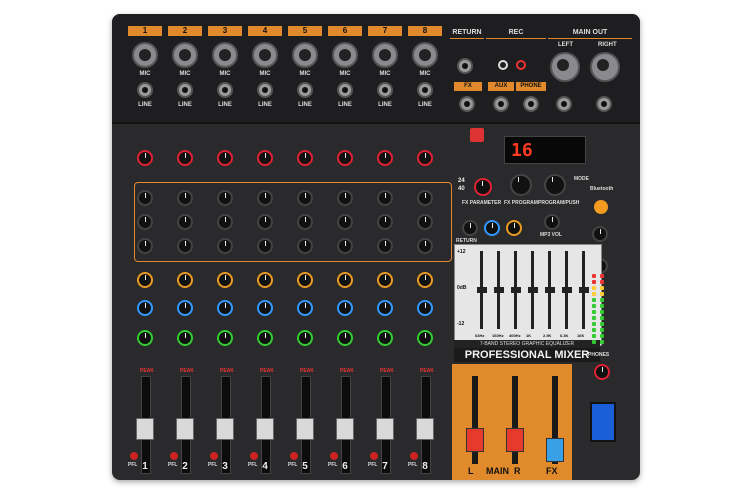  I want to click on fx-master-fader, so click(555, 450).